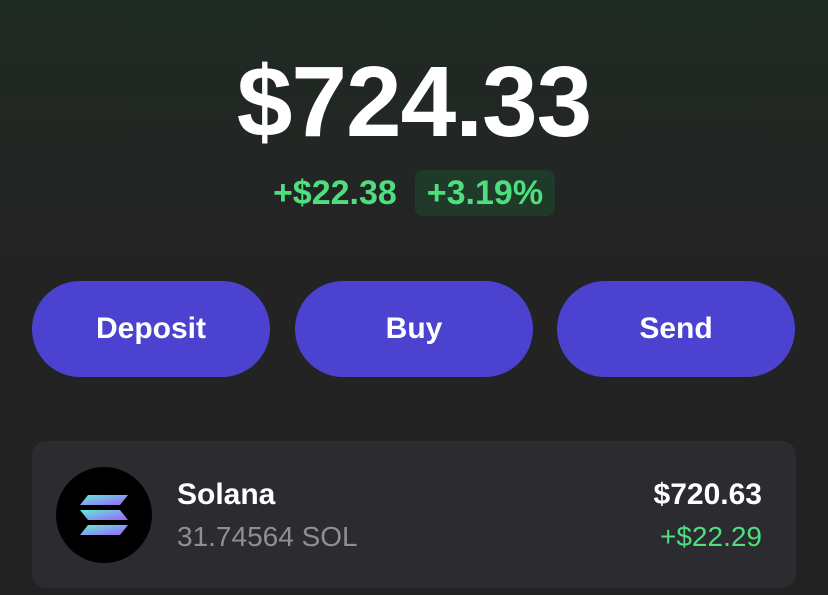  Describe the element at coordinates (485, 193) in the screenshot. I see `balance-change-percent-badge: +3.19%` at that location.